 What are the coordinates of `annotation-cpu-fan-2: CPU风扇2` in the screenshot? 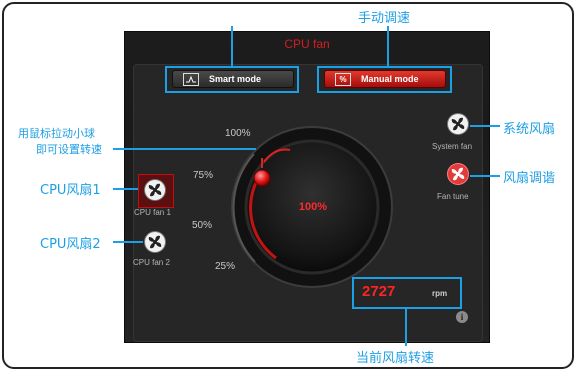 It's located at (70, 244).